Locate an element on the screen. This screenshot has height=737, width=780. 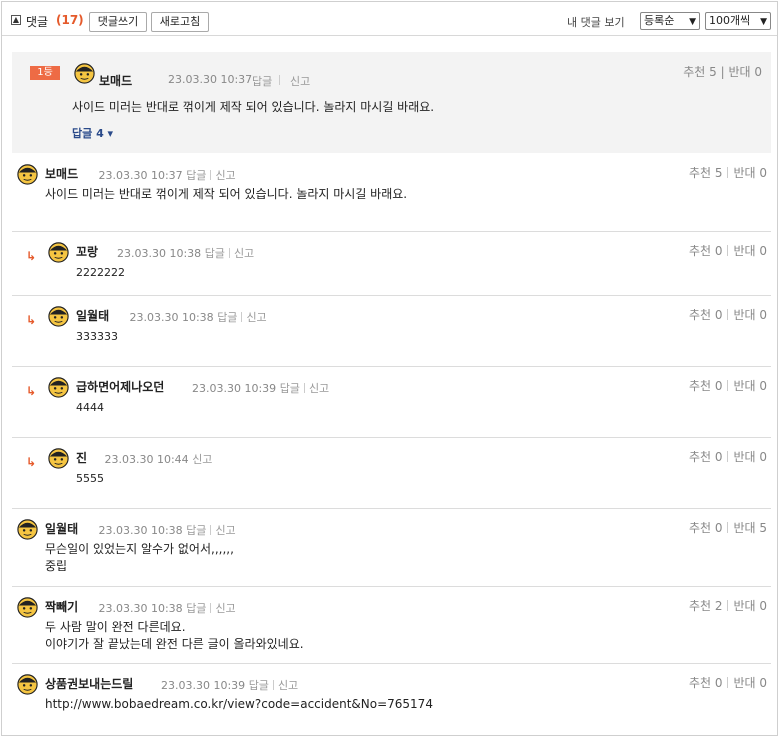
comment-votes: 추천 0 반대 5 is located at coordinates (728, 527).